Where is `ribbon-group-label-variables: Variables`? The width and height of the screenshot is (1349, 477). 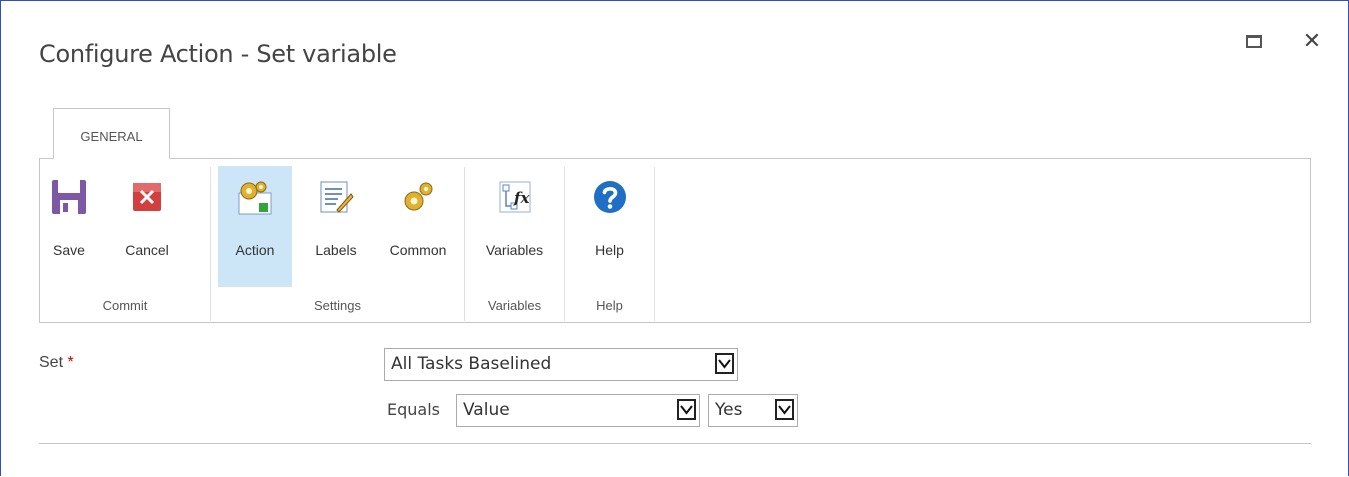 ribbon-group-label-variables: Variables is located at coordinates (514, 305).